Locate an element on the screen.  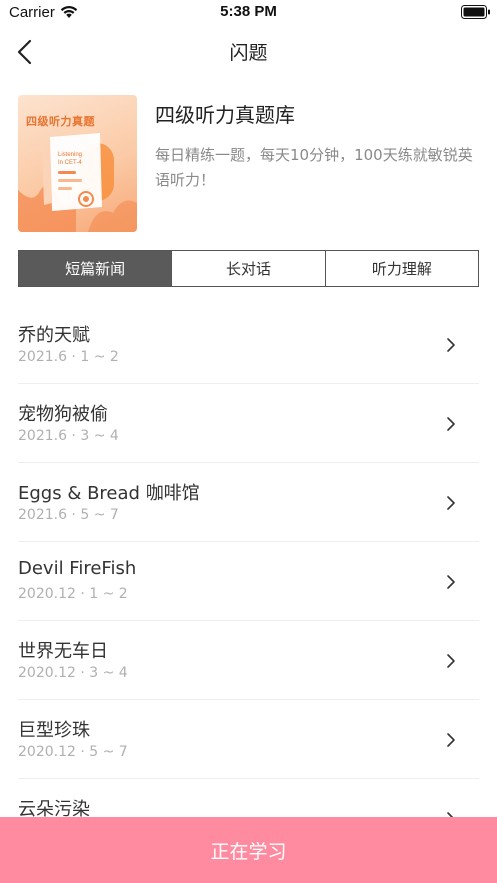
clock: 5:38 PM is located at coordinates (248, 11).